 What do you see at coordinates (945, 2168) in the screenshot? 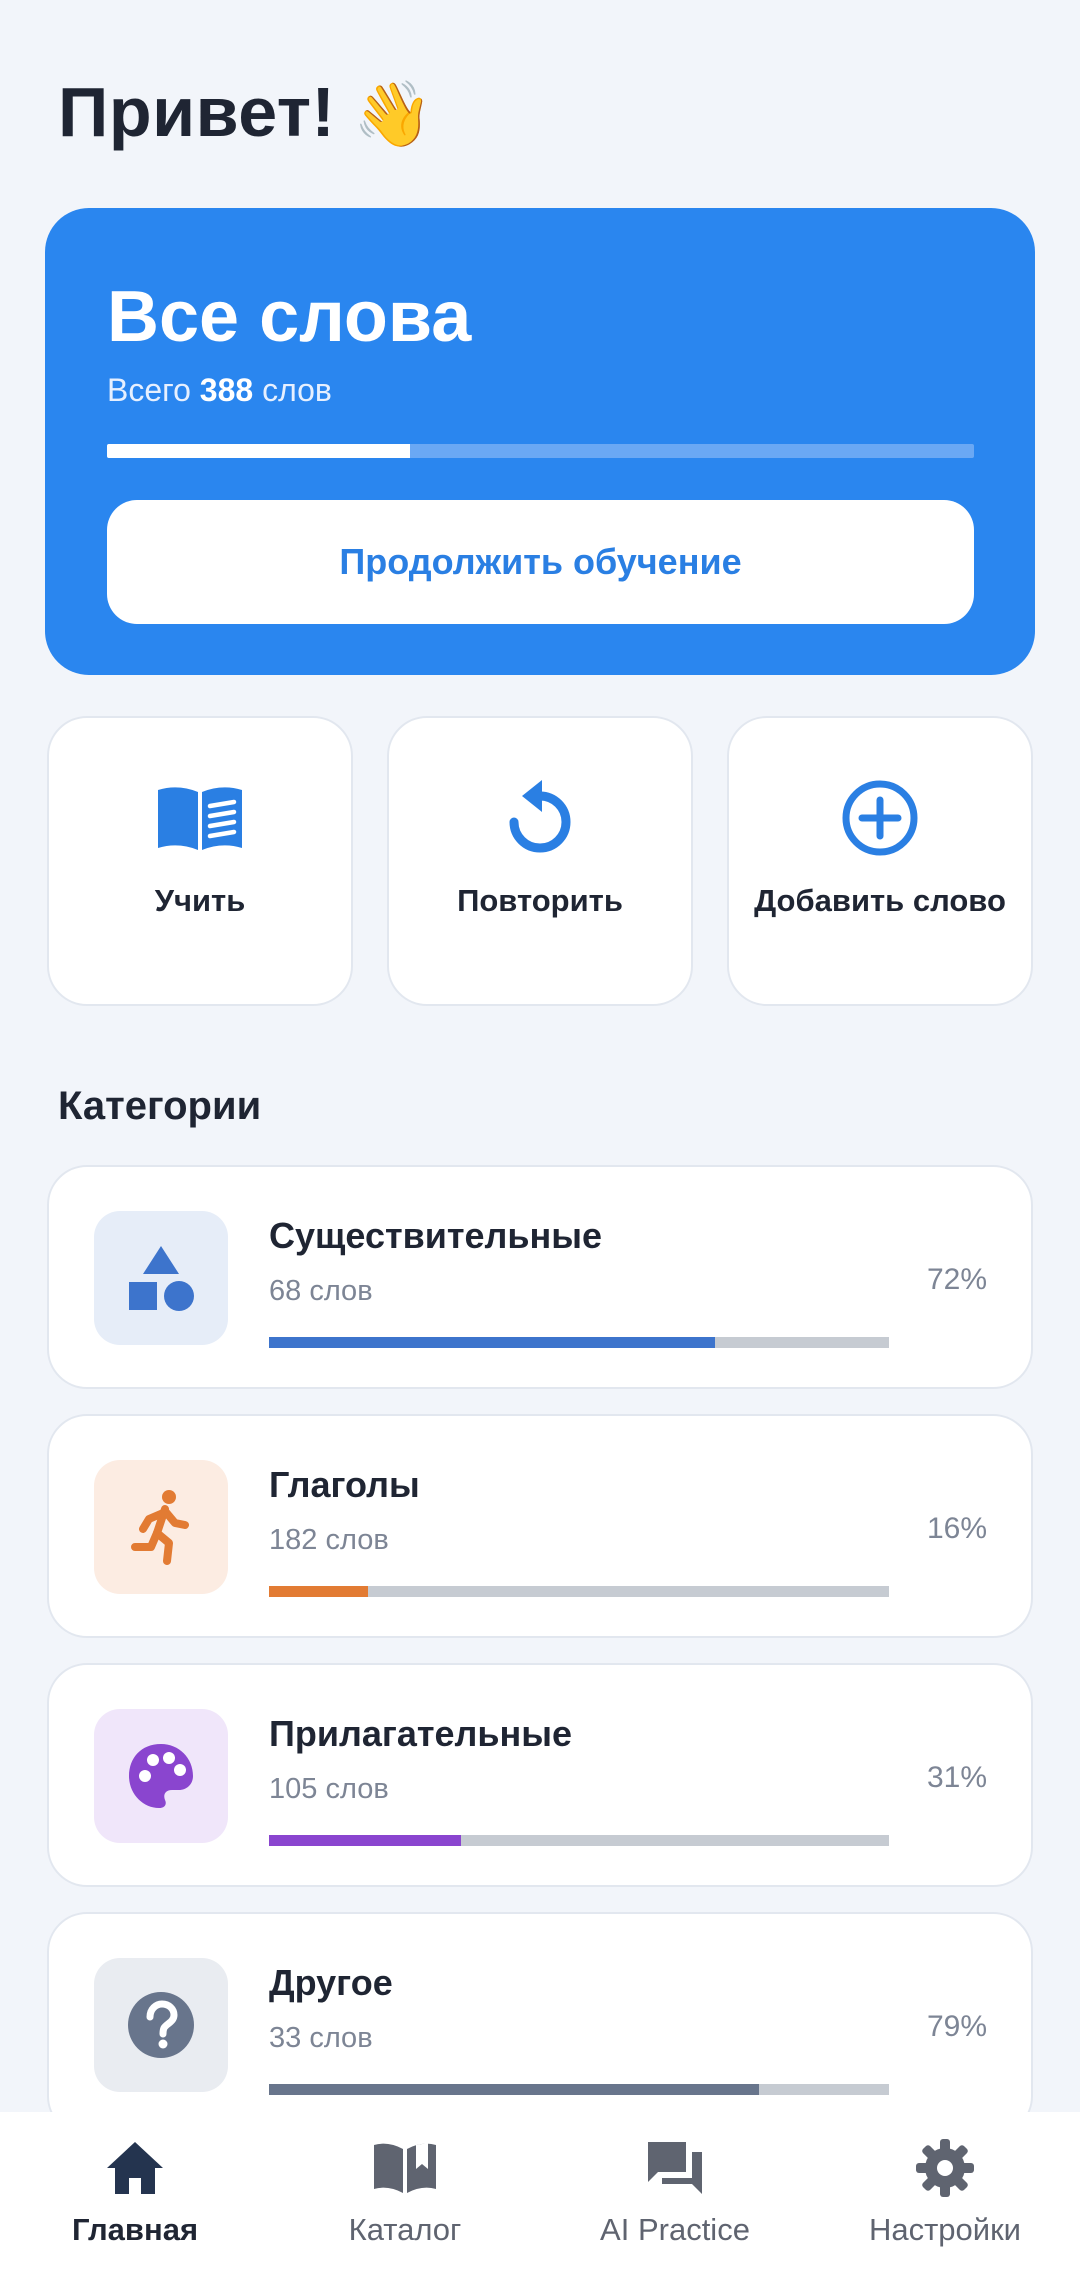
I see `gear-icon` at bounding box center [945, 2168].